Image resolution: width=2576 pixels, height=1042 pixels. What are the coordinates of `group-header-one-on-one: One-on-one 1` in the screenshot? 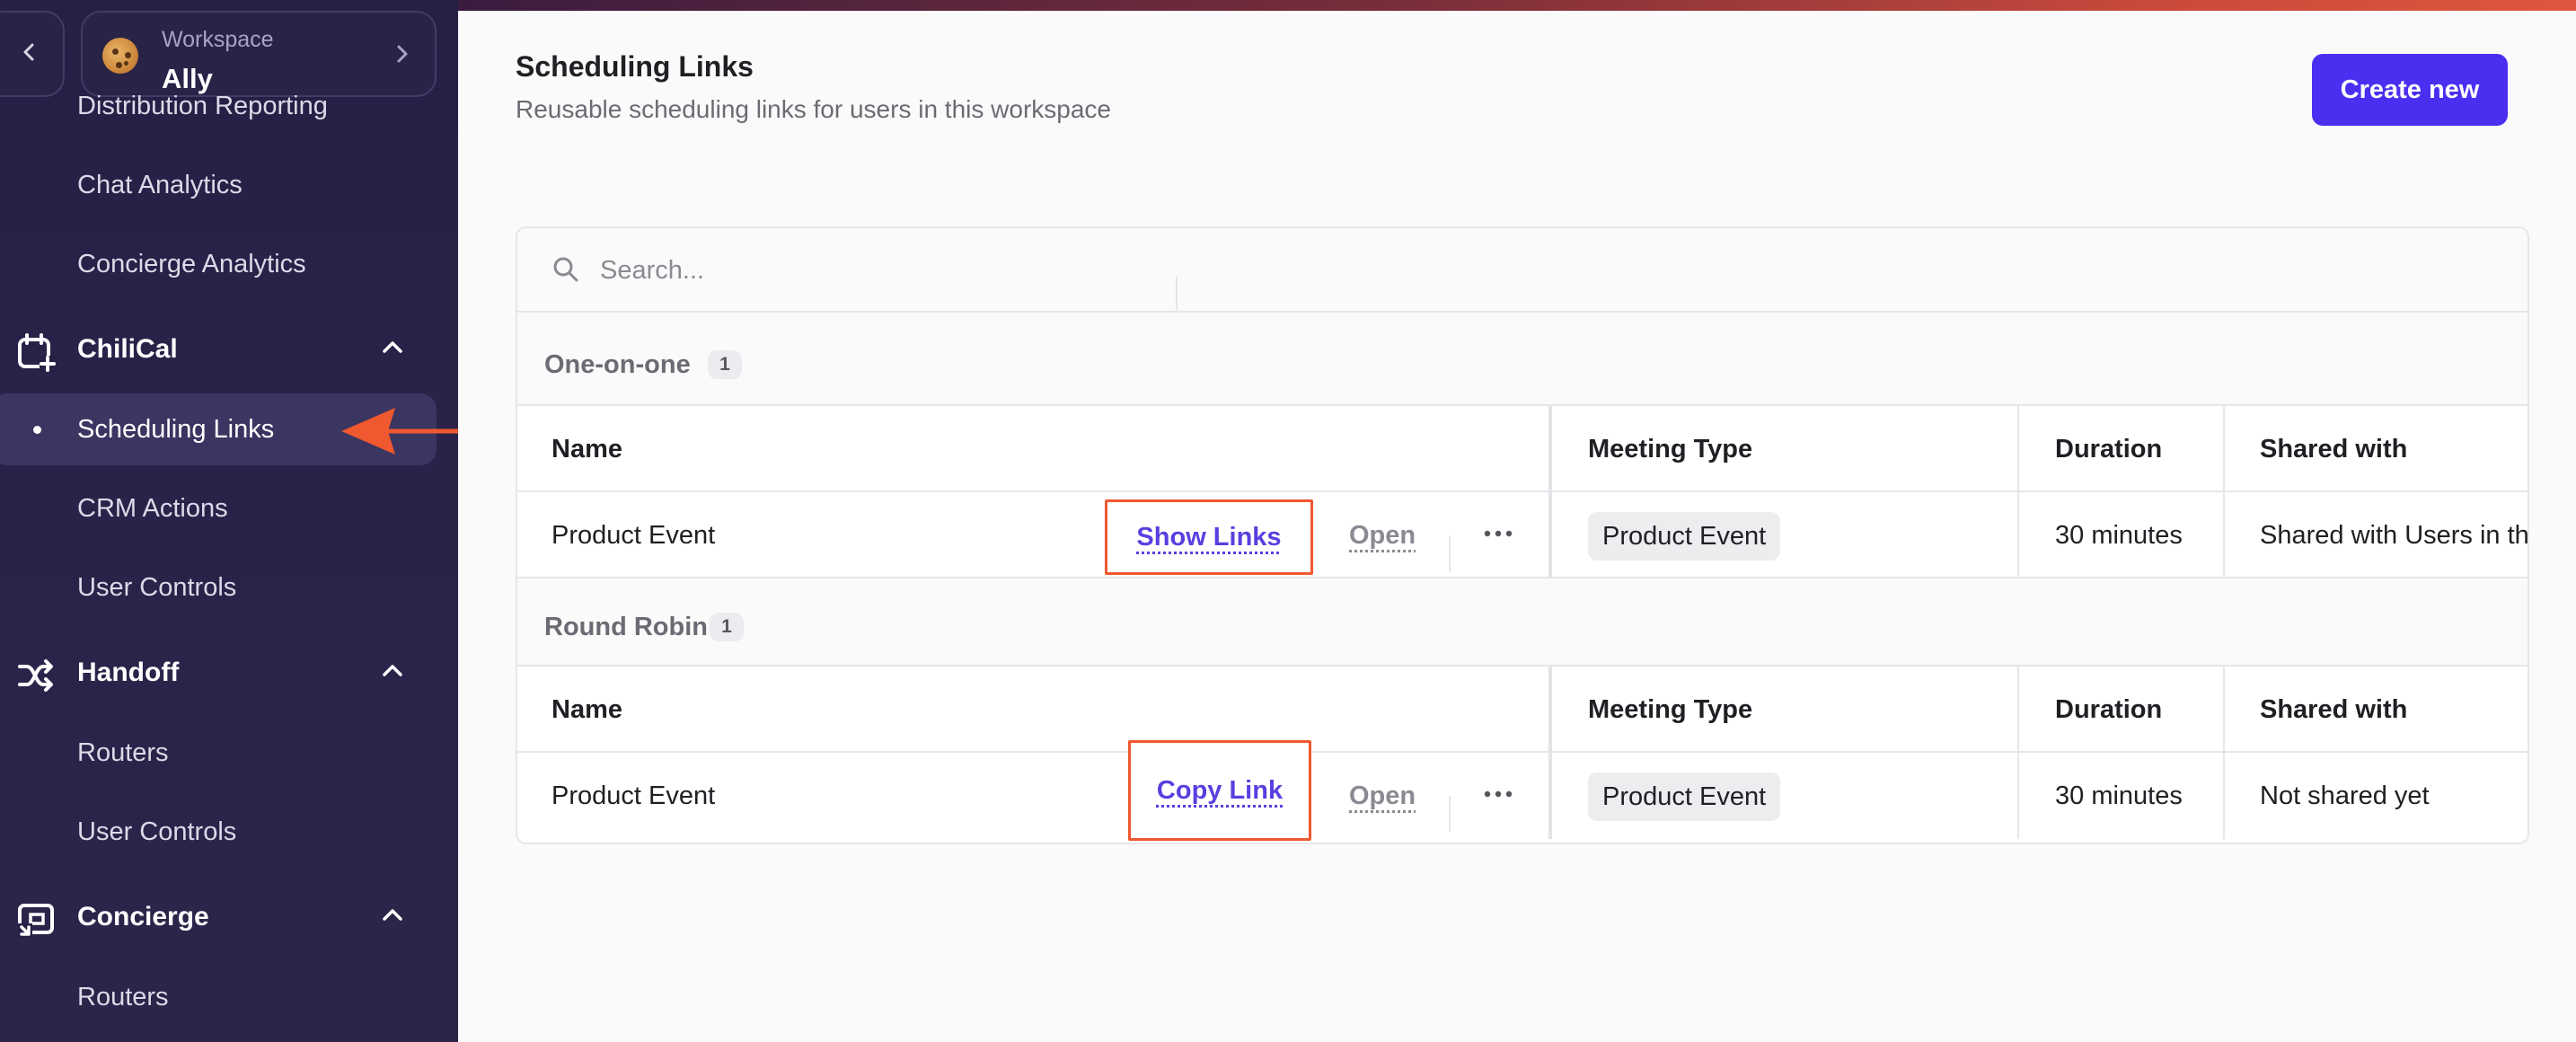 It's located at (1522, 359).